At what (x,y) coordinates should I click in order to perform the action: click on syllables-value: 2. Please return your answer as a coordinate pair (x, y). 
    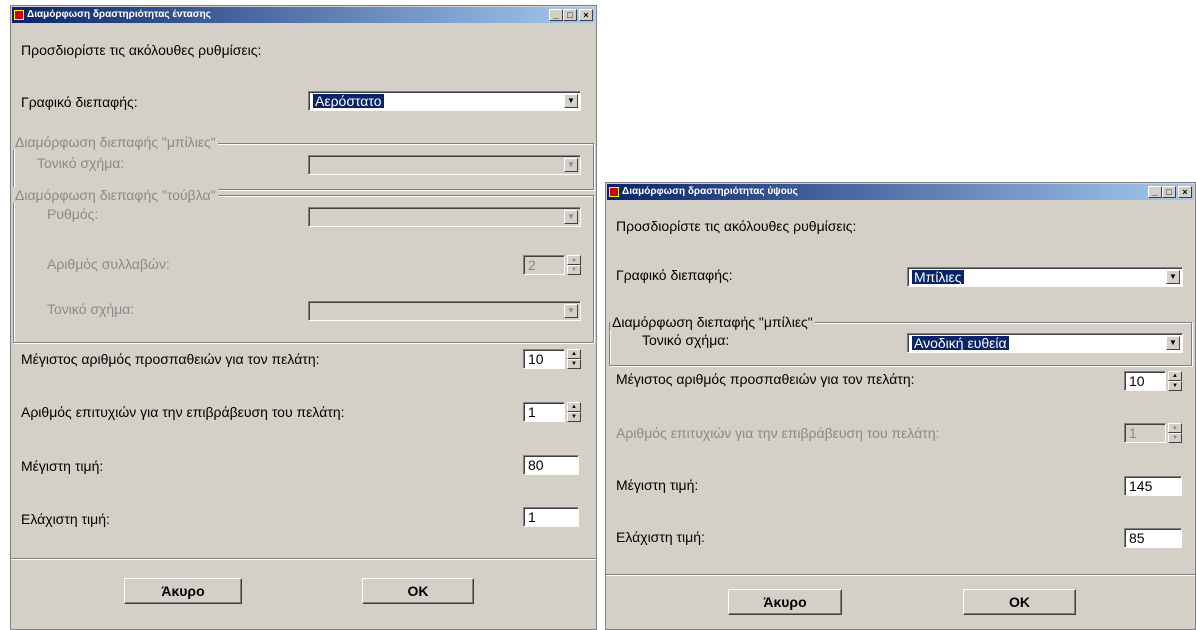
    Looking at the image, I should click on (532, 265).